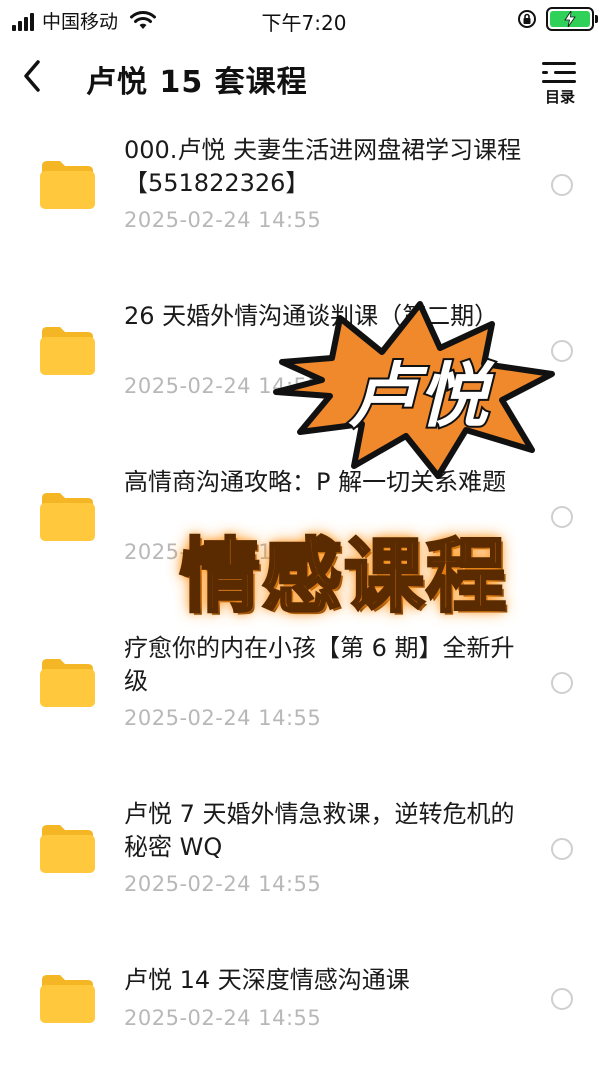 This screenshot has width=608, height=1079. Describe the element at coordinates (267, 980) in the screenshot. I see `file-name: 卢悦 14 天深度情感沟通课` at that location.